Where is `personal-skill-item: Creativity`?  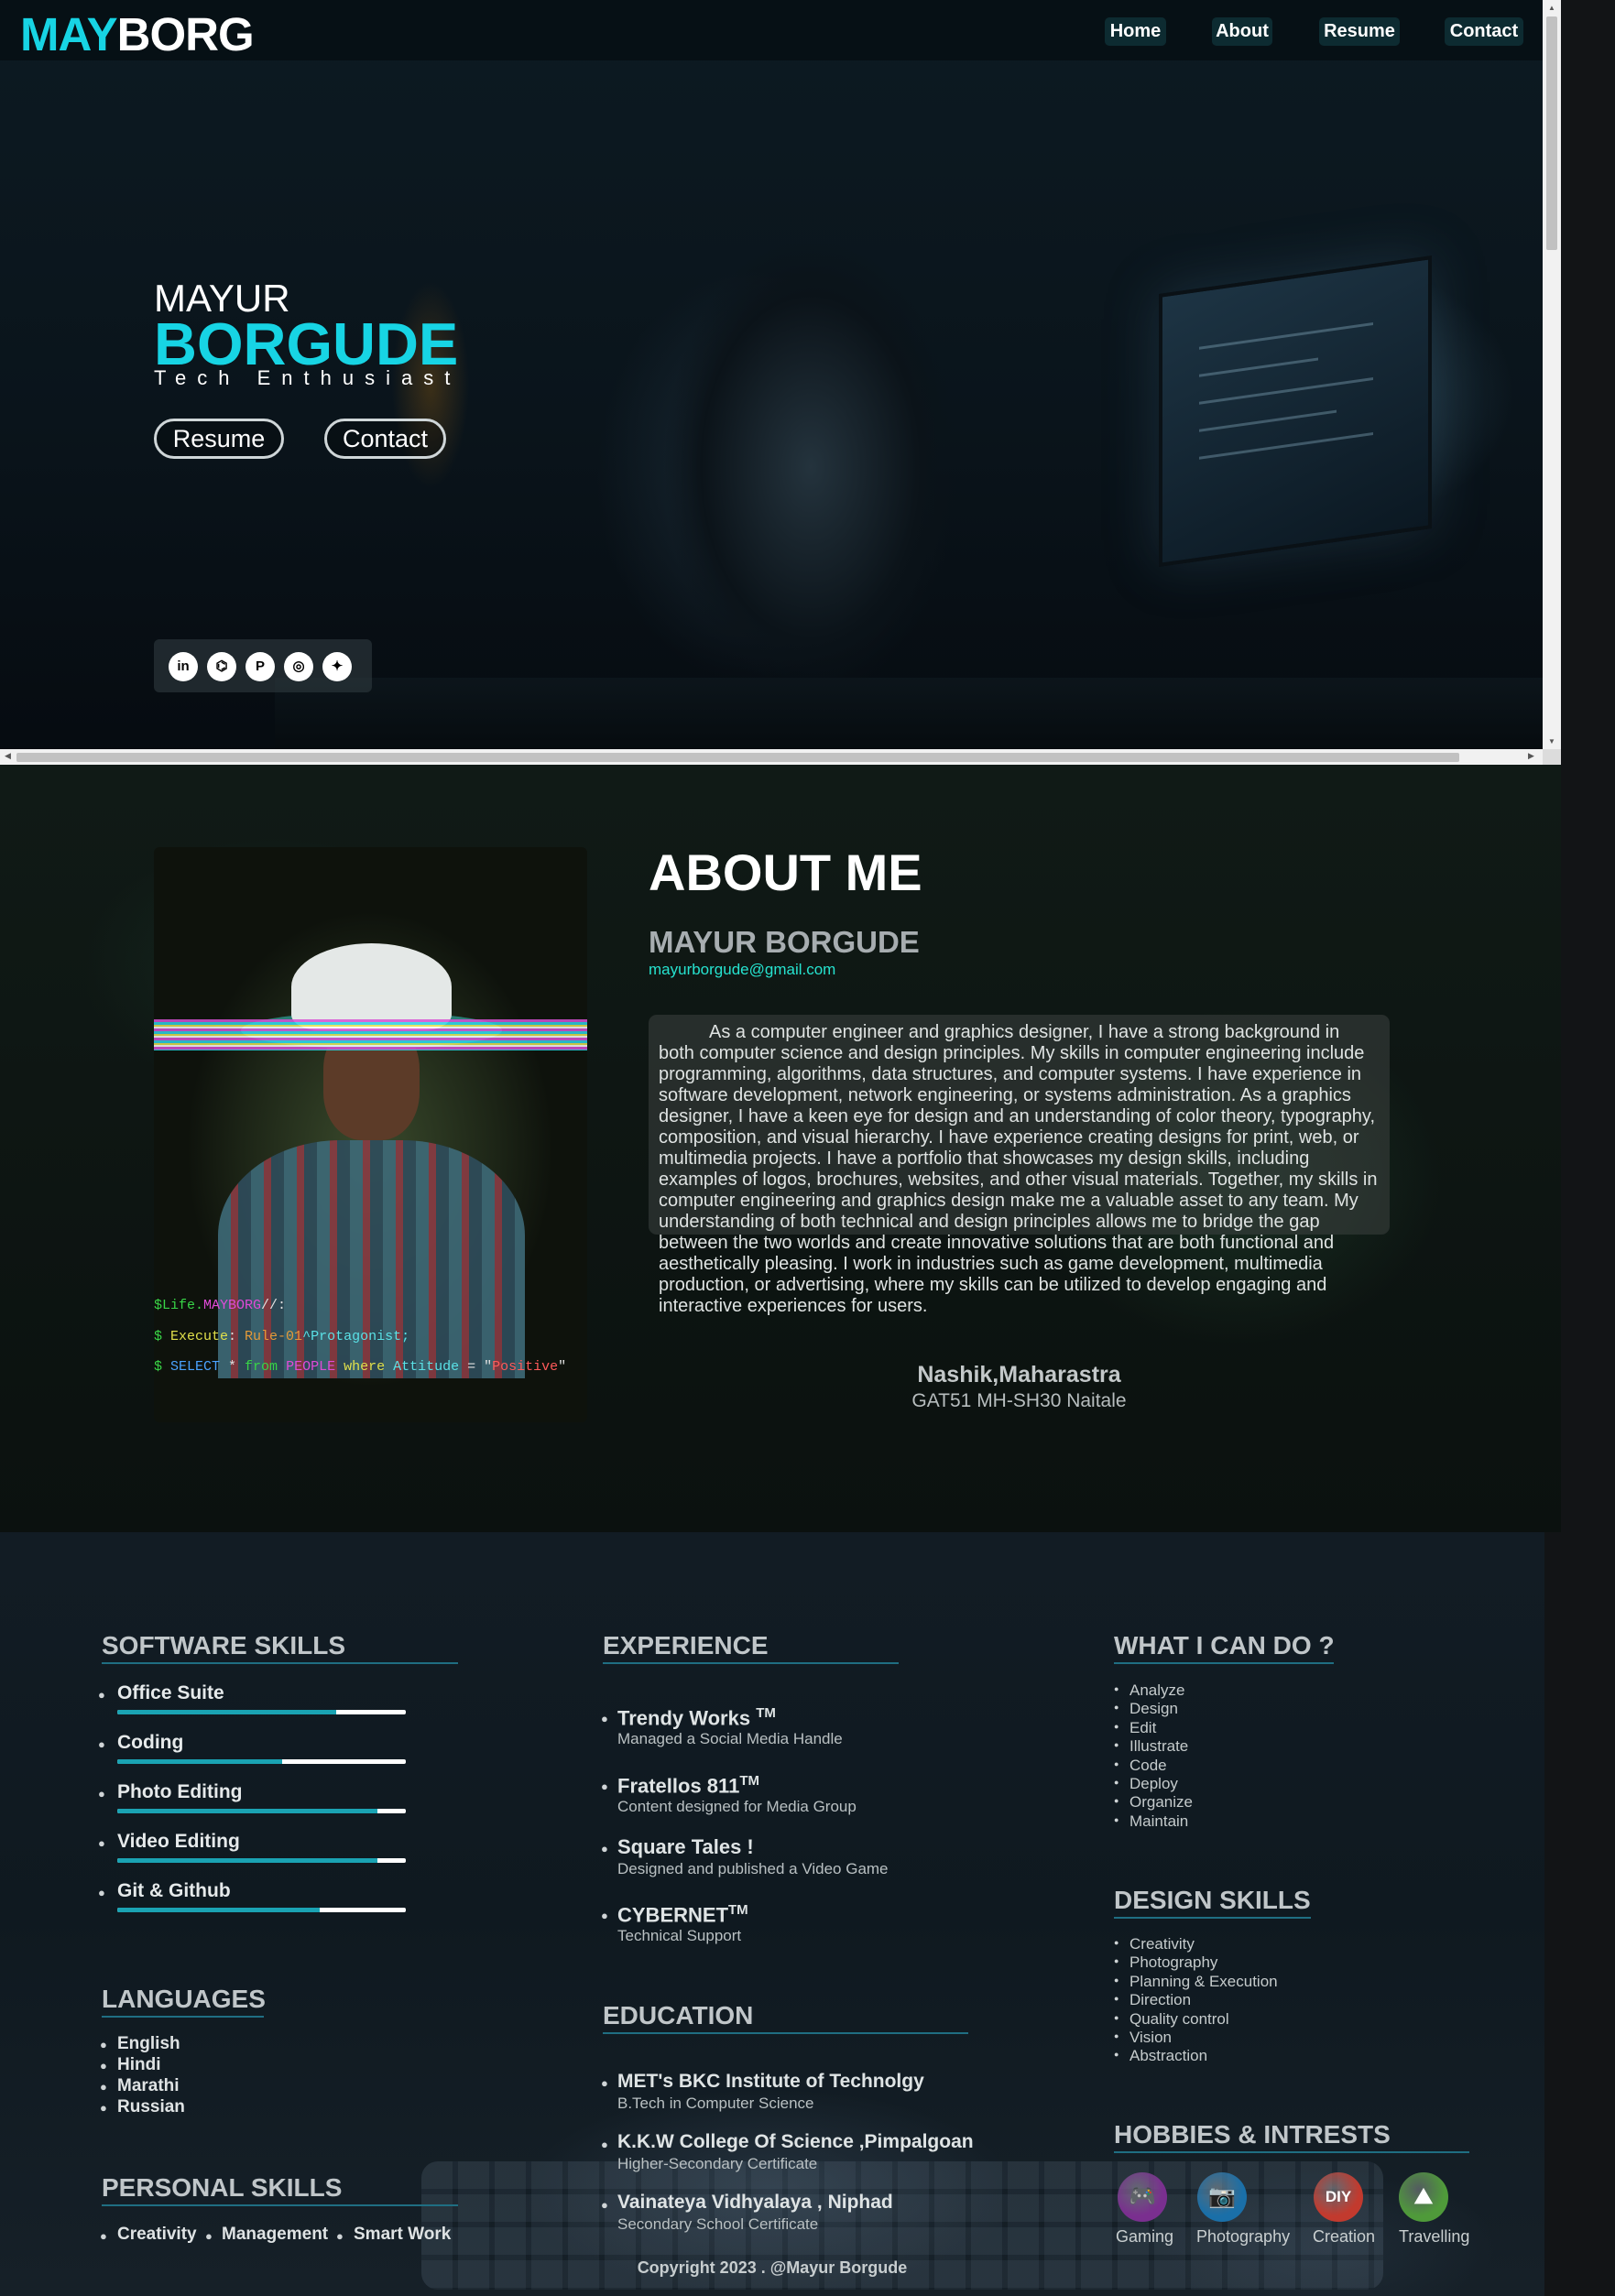 personal-skill-item: Creativity is located at coordinates (157, 2234).